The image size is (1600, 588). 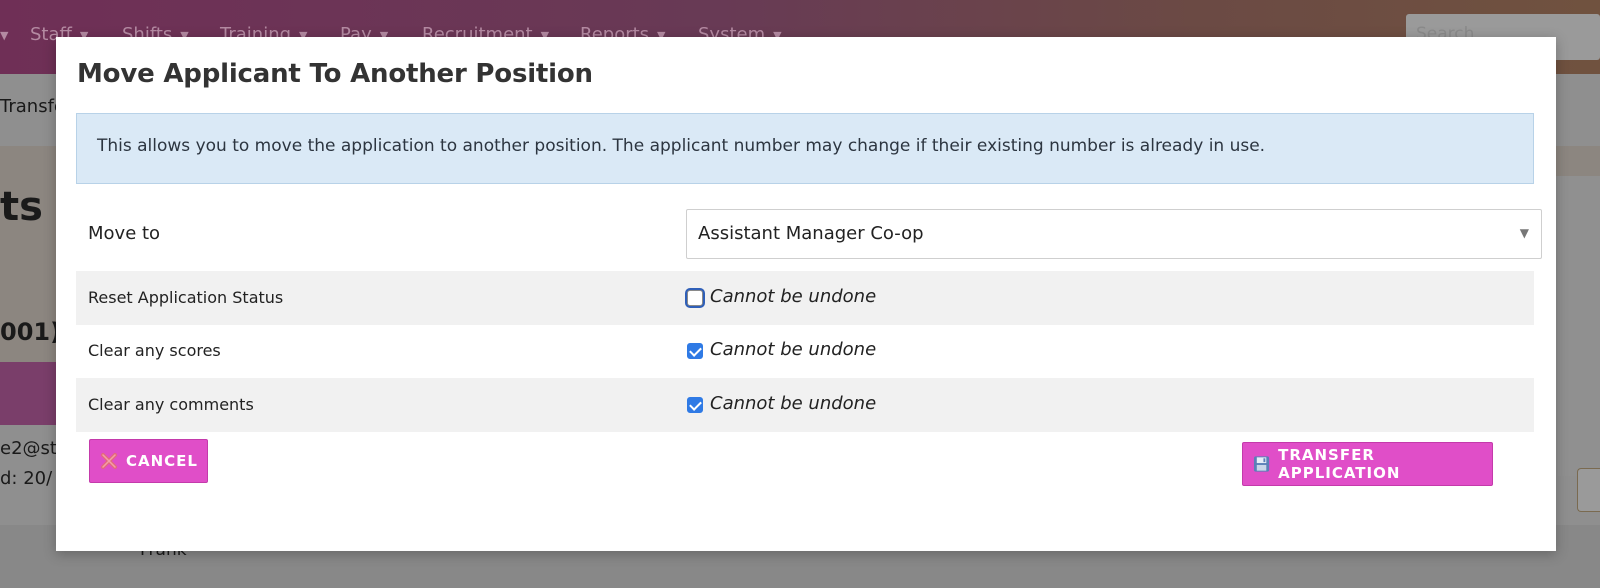 I want to click on clear-scores-row: Clear any scores Cannot be undone, so click(x=805, y=351).